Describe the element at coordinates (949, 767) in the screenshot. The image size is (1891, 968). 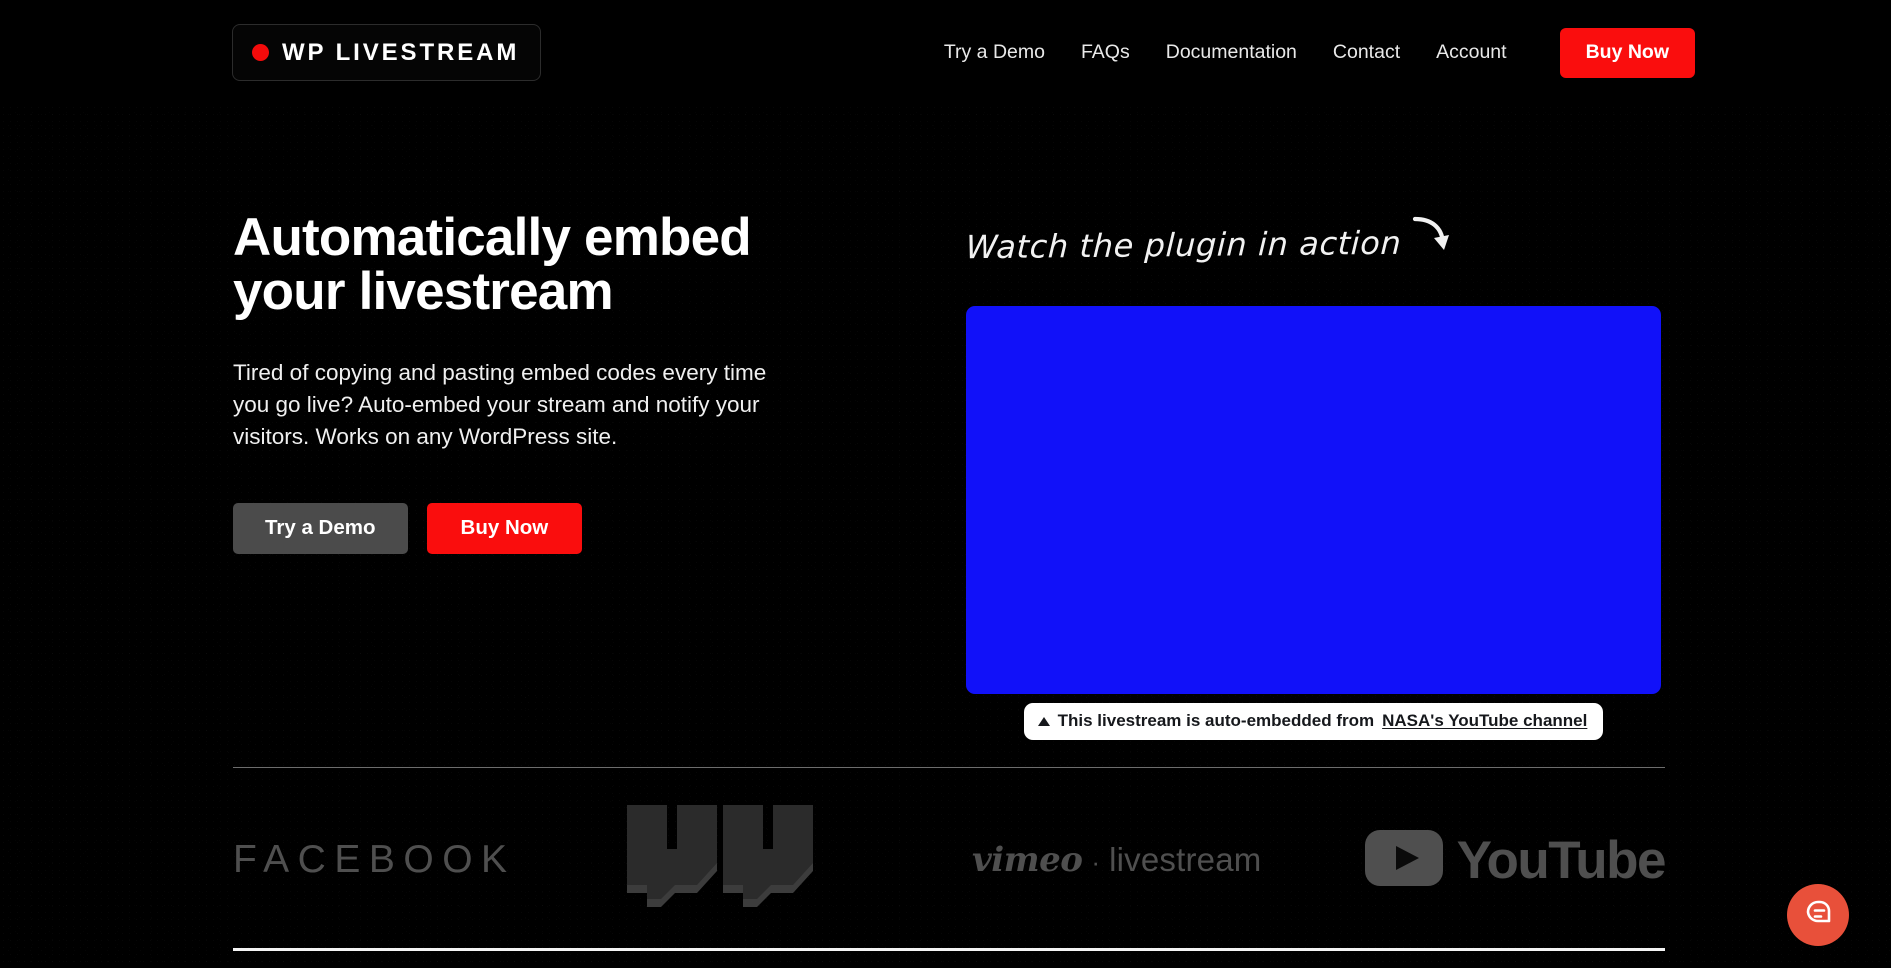
I see `divider-above-brands` at that location.